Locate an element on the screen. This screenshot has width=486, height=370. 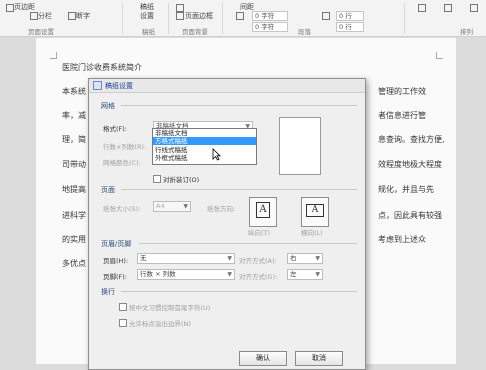
ribbon-page-border-button: 页面边框 is located at coordinates (199, 16).